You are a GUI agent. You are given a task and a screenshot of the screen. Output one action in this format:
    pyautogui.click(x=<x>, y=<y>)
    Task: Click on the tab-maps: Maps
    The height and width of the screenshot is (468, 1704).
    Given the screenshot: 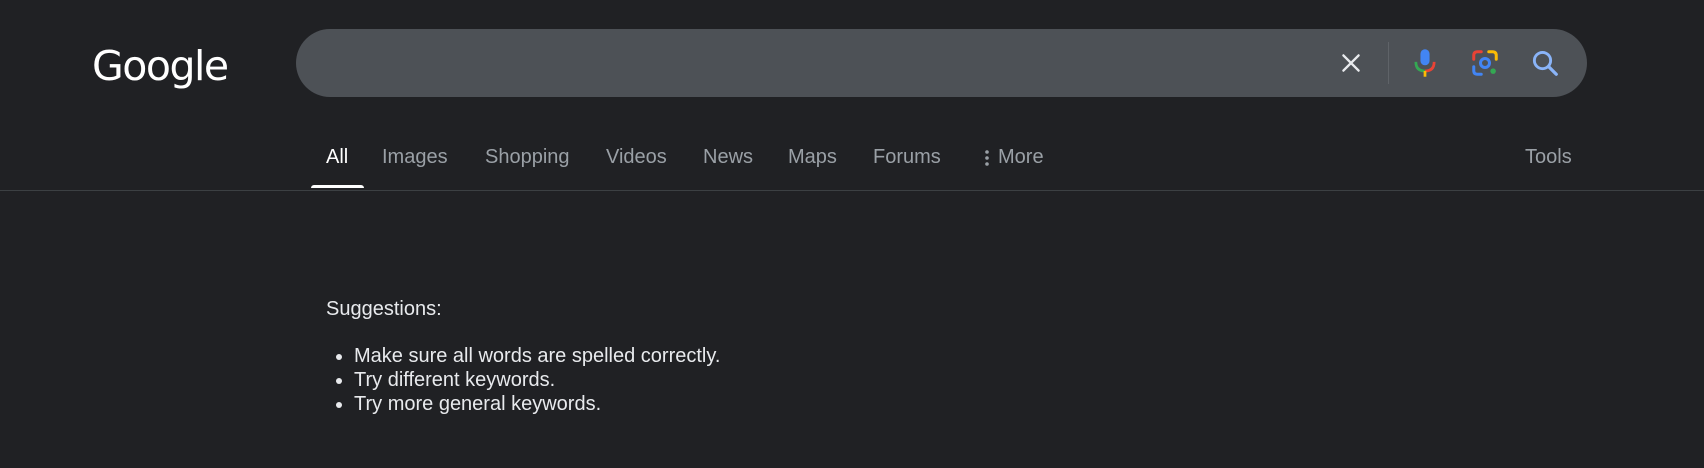 What is the action you would take?
    pyautogui.click(x=812, y=157)
    